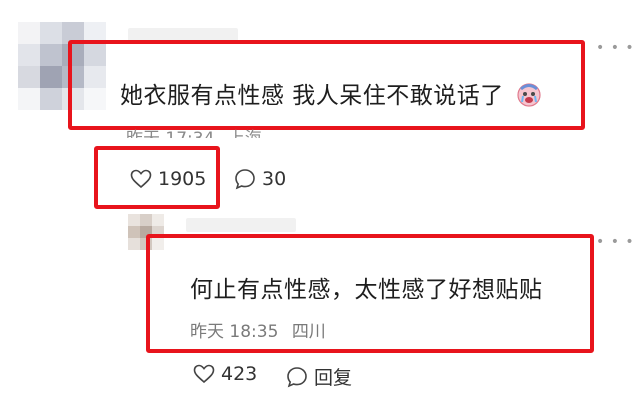 This screenshot has height=405, width=640. I want to click on reply-label: 回复, so click(333, 378).